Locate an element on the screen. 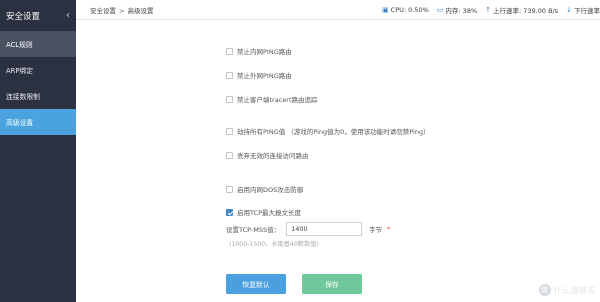 Image resolution: width=600 pixels, height=302 pixels. mss-setting-row: 设置TCP-MSS值： 1400 字节 * is located at coordinates (308, 229).